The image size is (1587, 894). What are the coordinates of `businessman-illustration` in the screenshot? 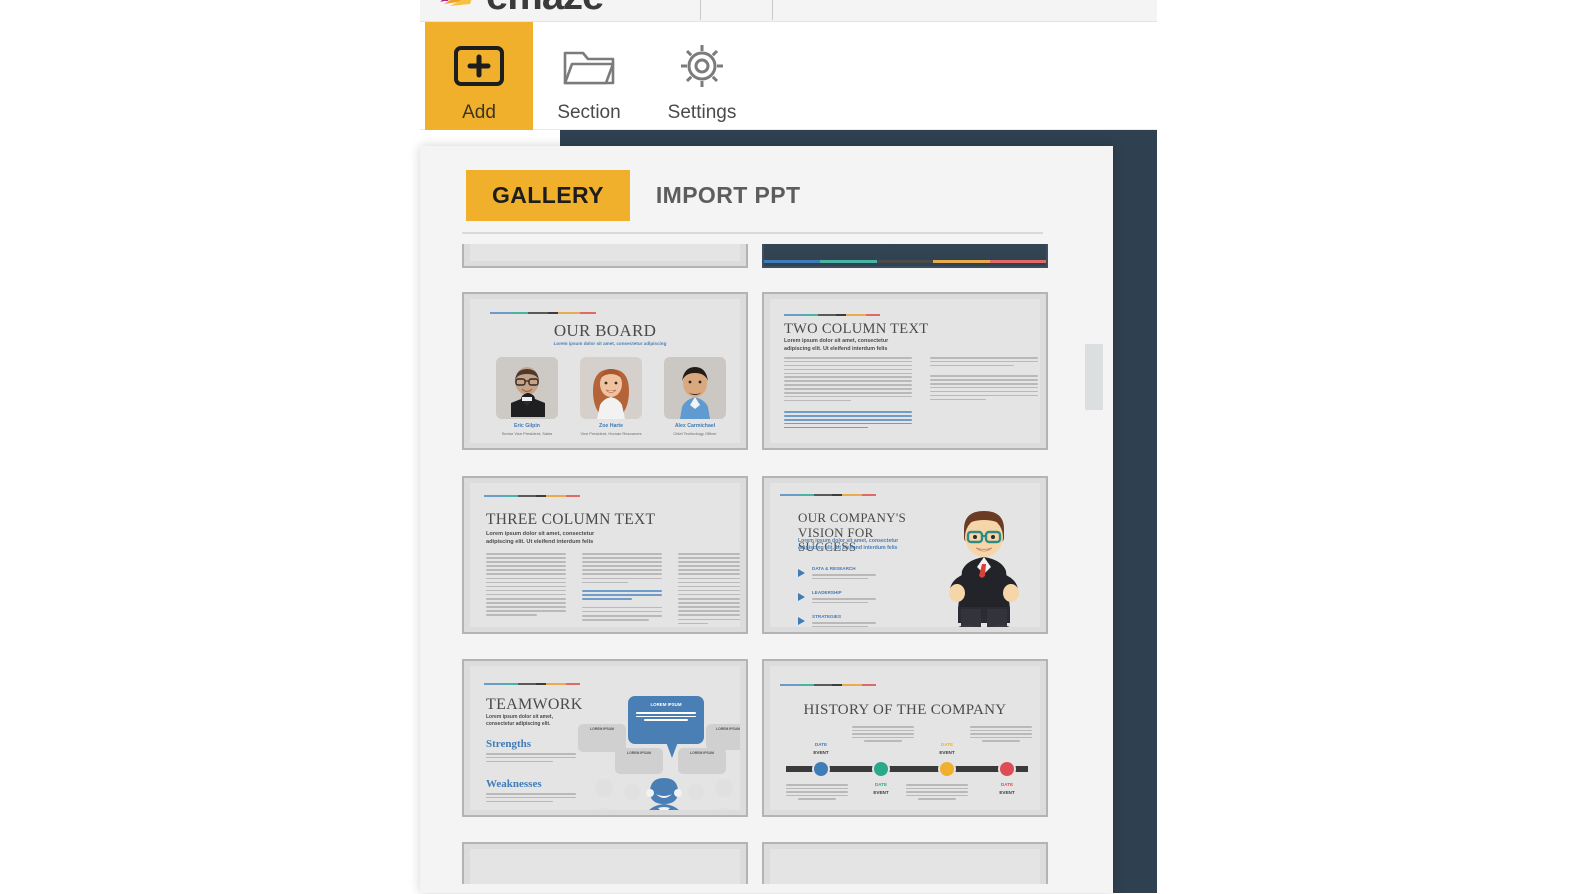 It's located at (984, 566).